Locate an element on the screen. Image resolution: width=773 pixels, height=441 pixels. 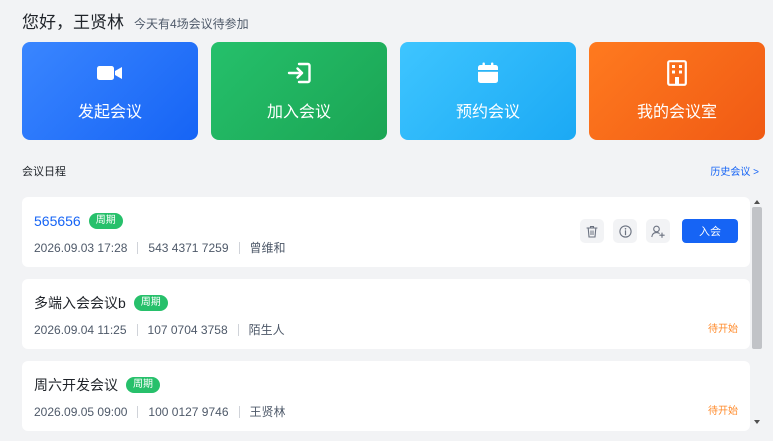
invite-button is located at coordinates (658, 231).